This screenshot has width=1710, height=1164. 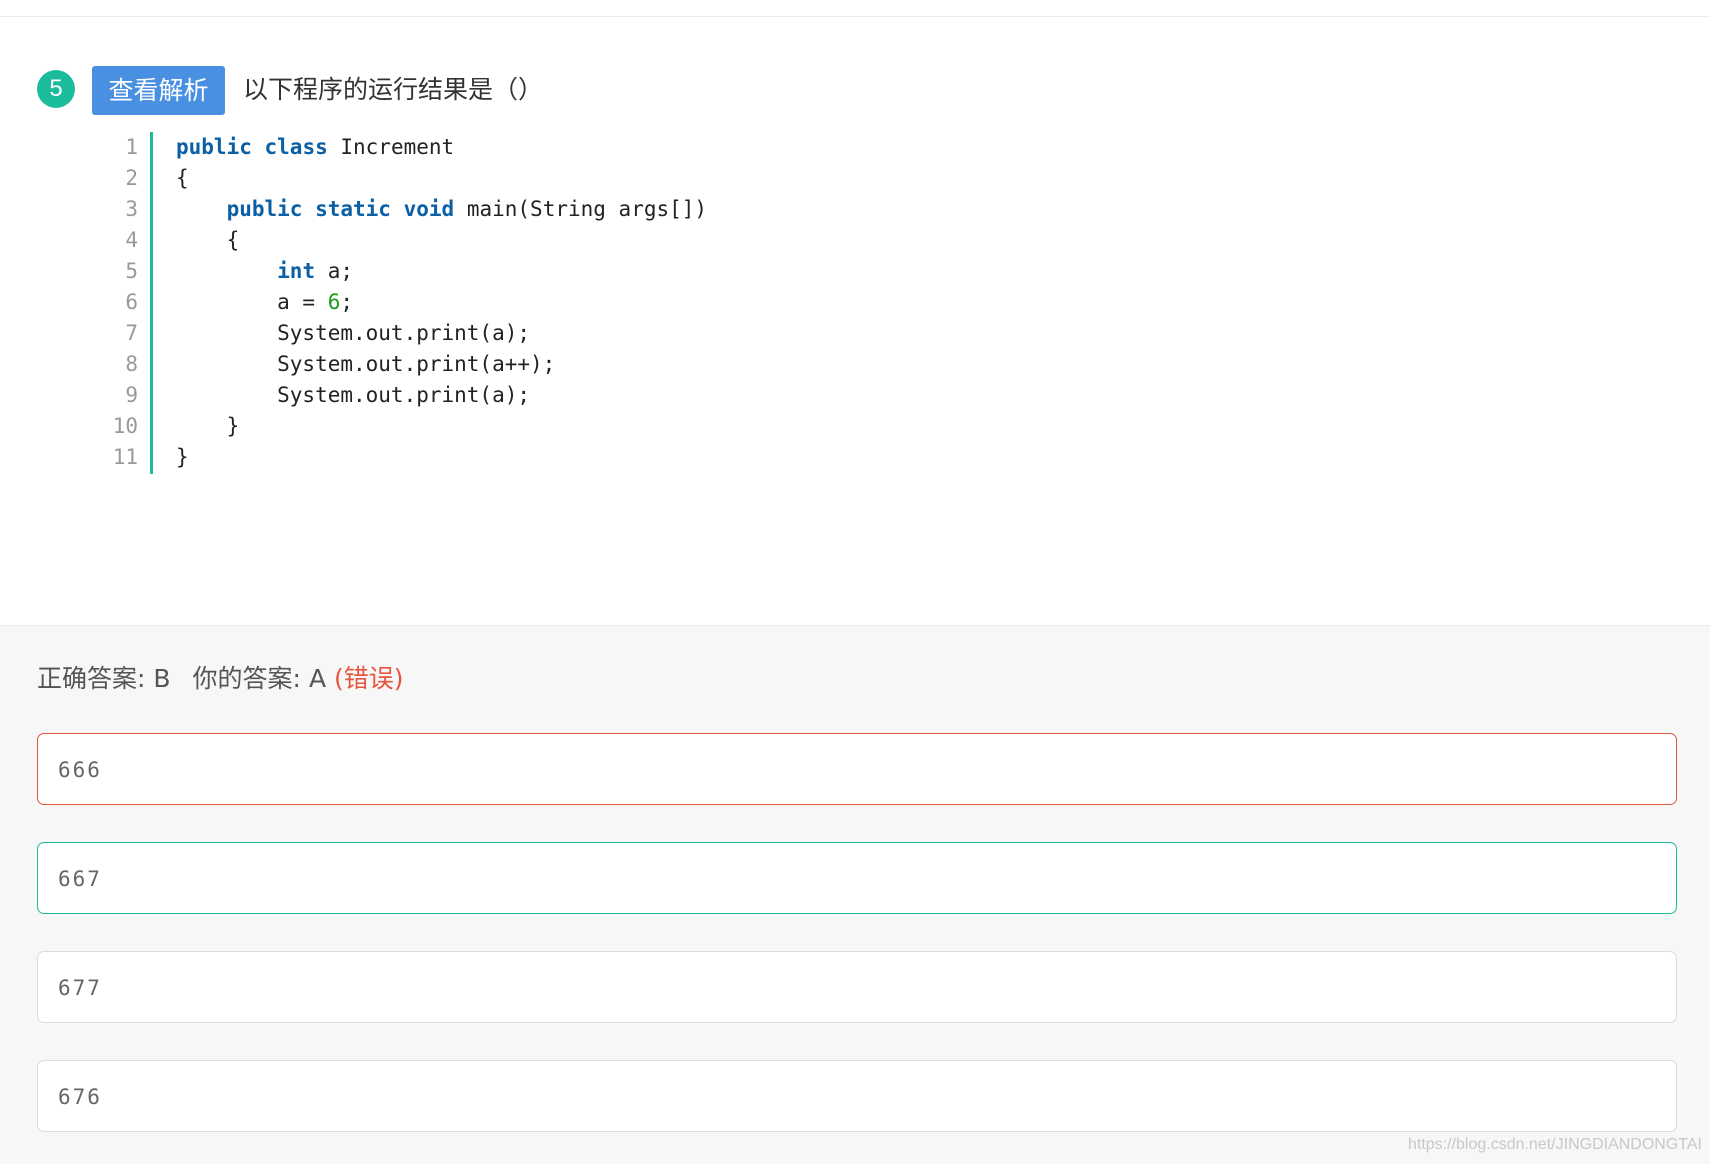 I want to click on answer-summary: 正确答案: B 你的答案: A (错误), so click(x=220, y=679).